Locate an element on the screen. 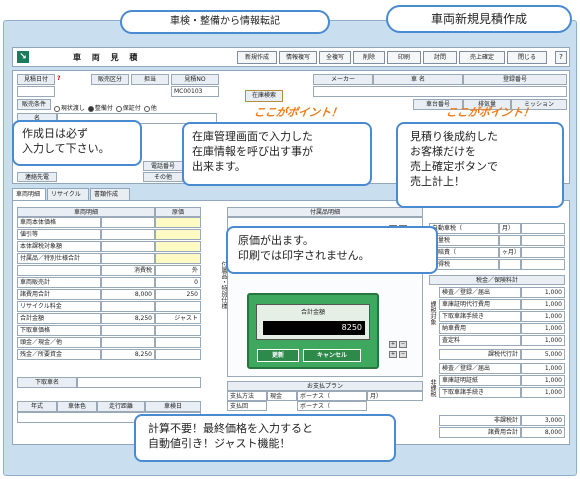 The height and width of the screenshot is (479, 580). stock-search-button: 在庫検索 is located at coordinates (264, 96).